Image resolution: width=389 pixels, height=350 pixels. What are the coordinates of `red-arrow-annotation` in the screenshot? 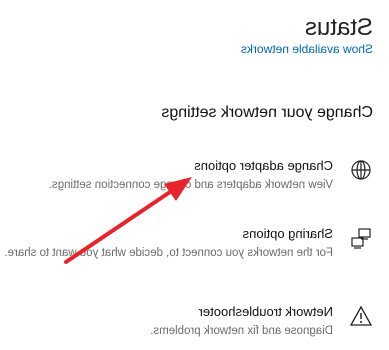 It's located at (128, 220).